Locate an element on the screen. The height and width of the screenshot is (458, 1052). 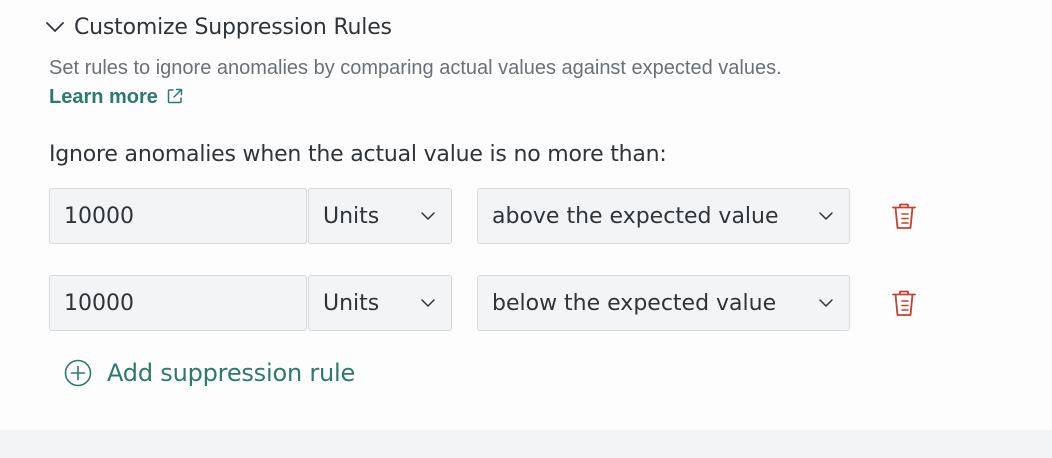
footer-band is located at coordinates (526, 444).